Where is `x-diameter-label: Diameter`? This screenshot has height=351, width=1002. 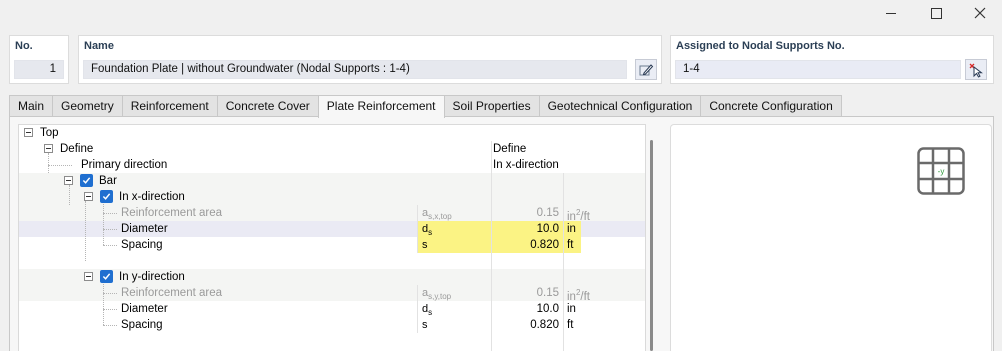 x-diameter-label: Diameter is located at coordinates (144, 229).